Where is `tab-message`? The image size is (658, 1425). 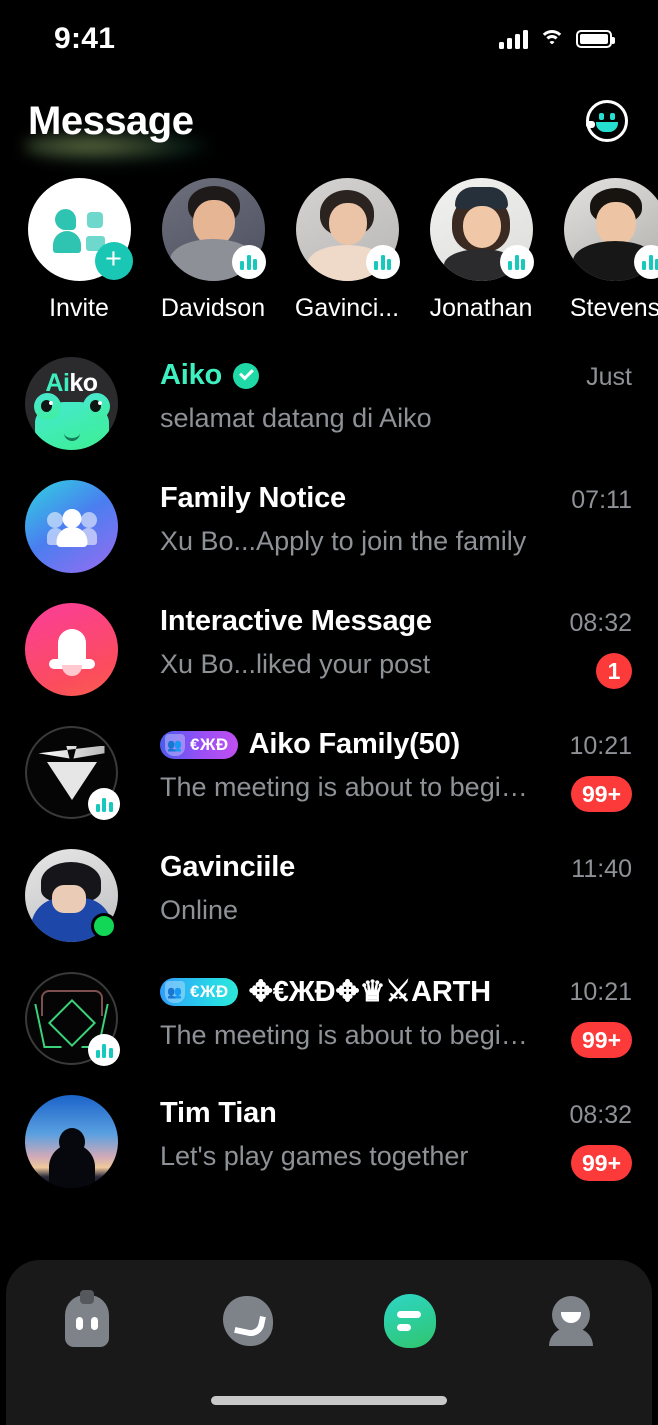
tab-message is located at coordinates (410, 1321).